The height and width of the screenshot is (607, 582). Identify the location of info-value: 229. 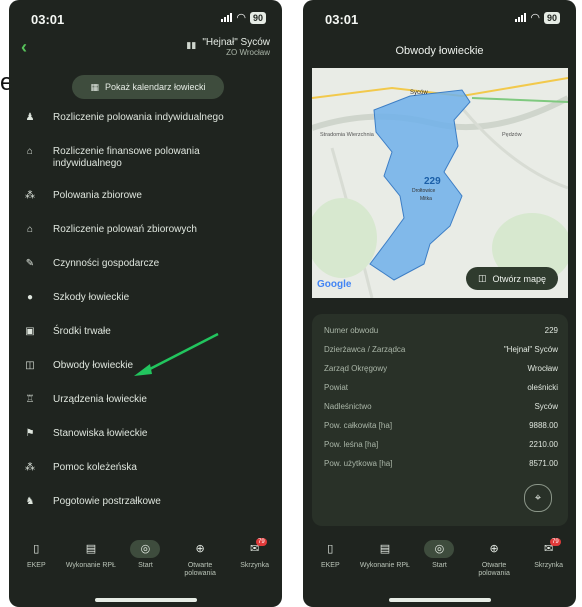
(551, 330).